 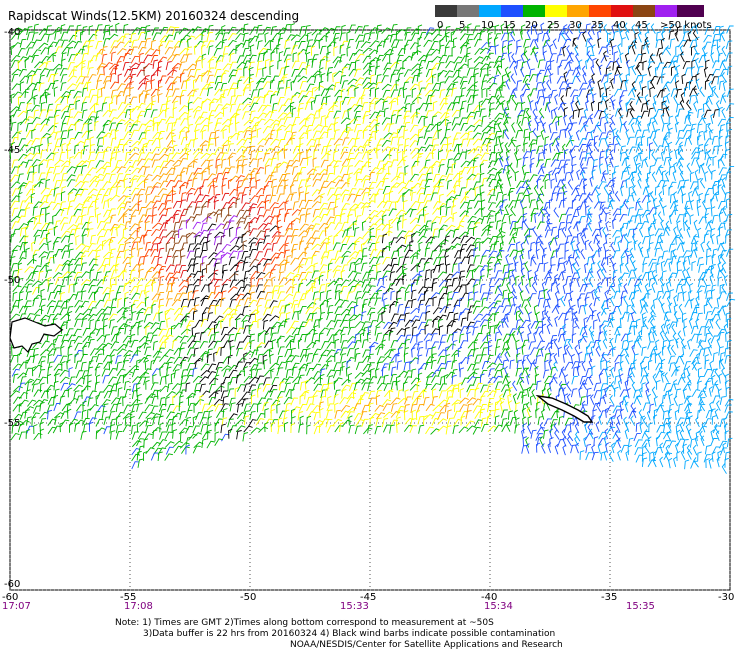 I want to click on lat-label-45: -45, so click(x=12, y=150).